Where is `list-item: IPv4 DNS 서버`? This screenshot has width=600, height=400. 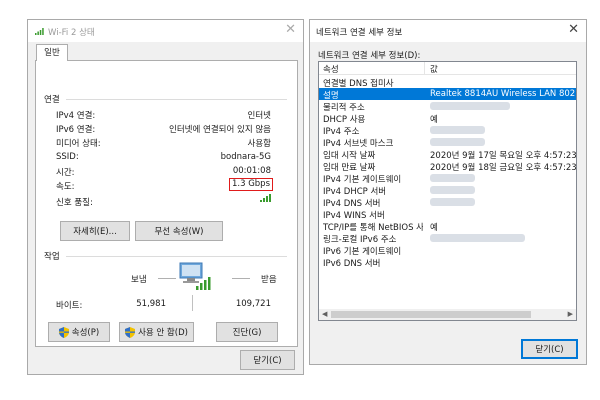
list-item: IPv4 DNS 서버 is located at coordinates (447, 202).